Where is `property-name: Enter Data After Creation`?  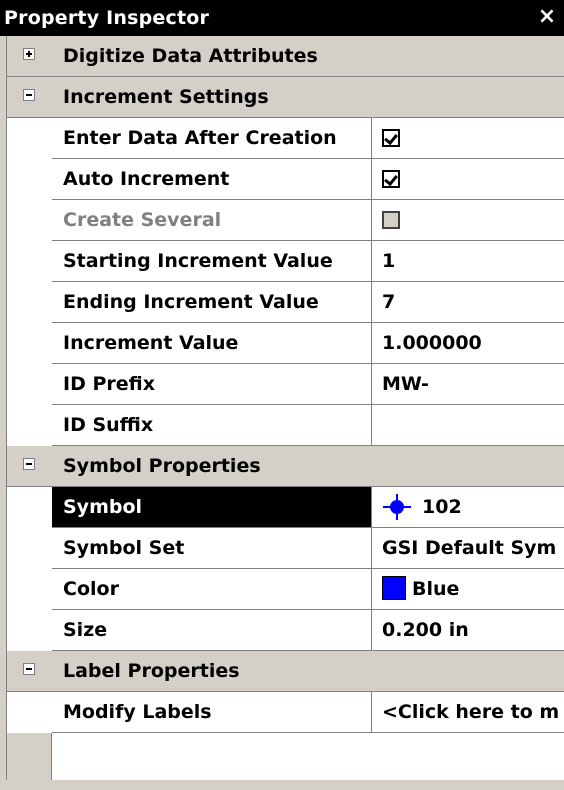 property-name: Enter Data After Creation is located at coordinates (212, 138).